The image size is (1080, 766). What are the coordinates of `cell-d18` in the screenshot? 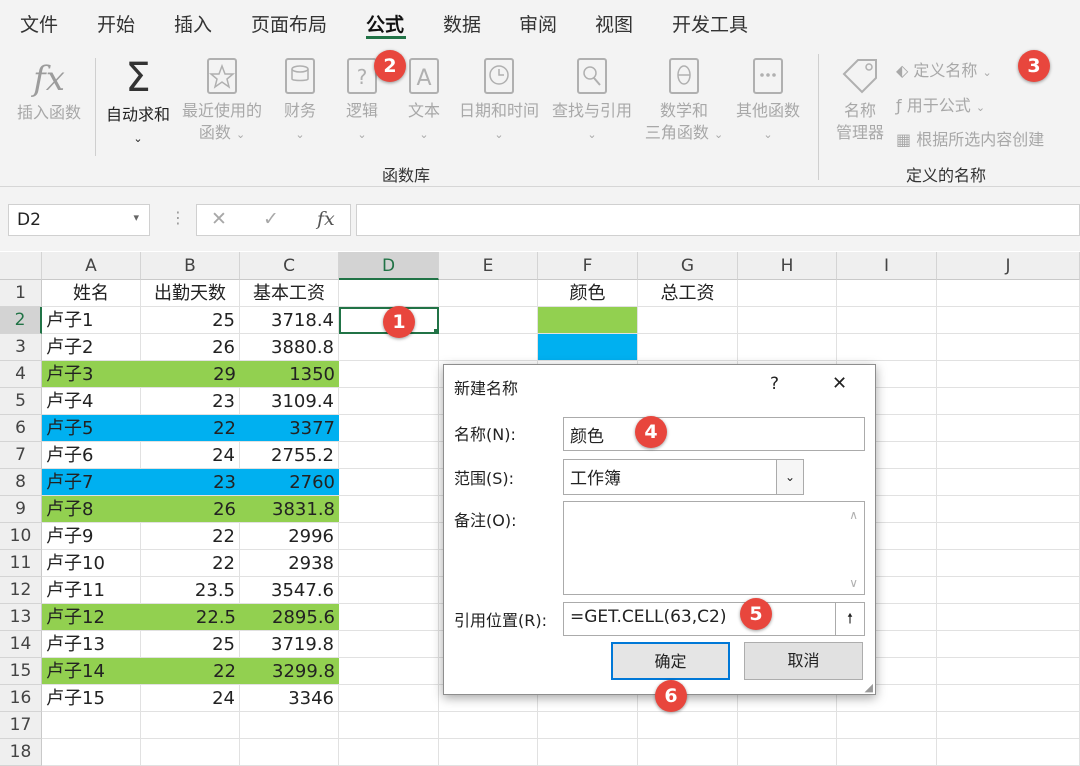 It's located at (389, 752).